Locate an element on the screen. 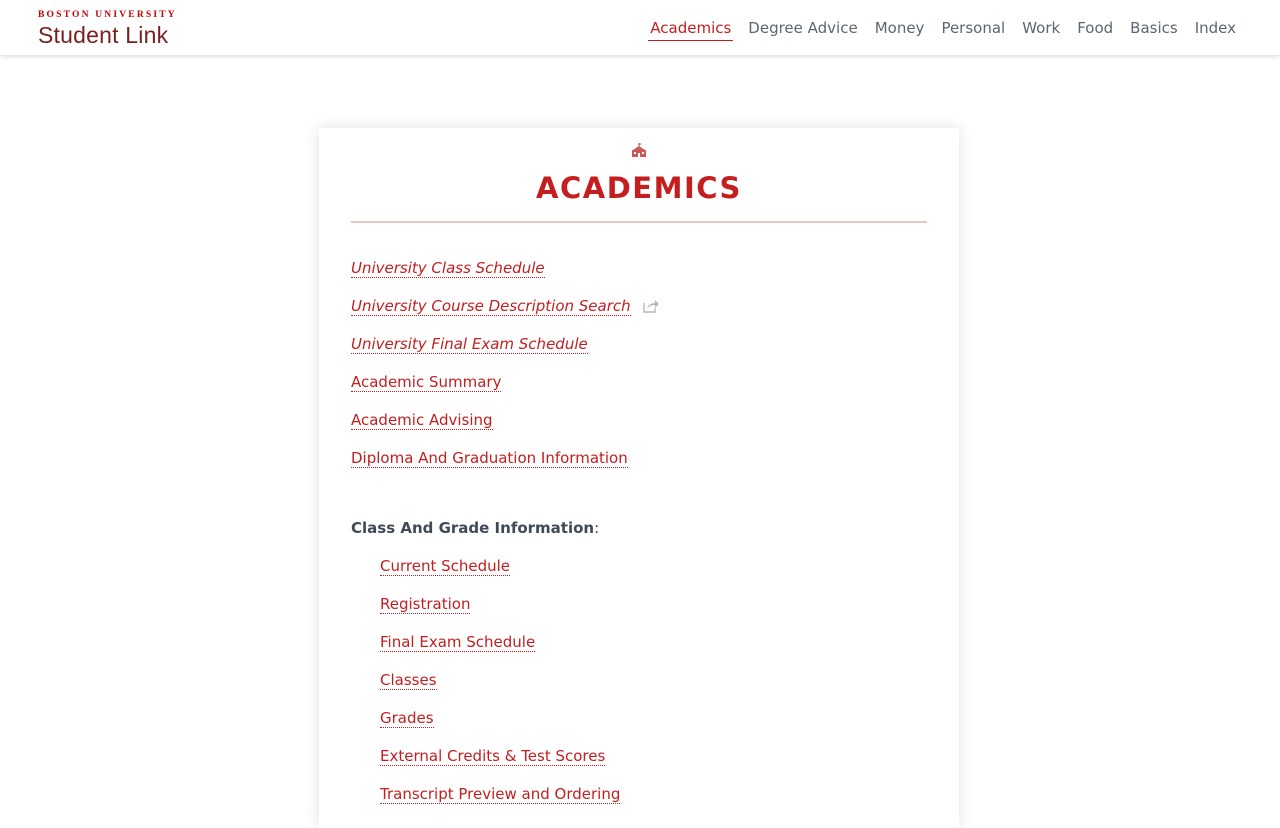 This screenshot has width=1280, height=828. nav-academics: Academics is located at coordinates (691, 28).